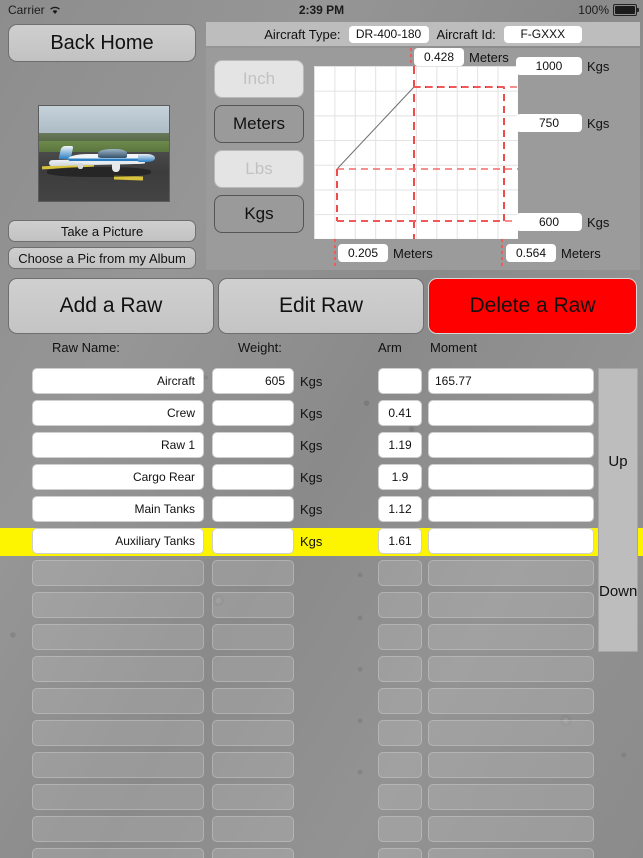  Describe the element at coordinates (321, 382) in the screenshot. I see `table-row: Aircraft 605 Kgs 165.77` at that location.